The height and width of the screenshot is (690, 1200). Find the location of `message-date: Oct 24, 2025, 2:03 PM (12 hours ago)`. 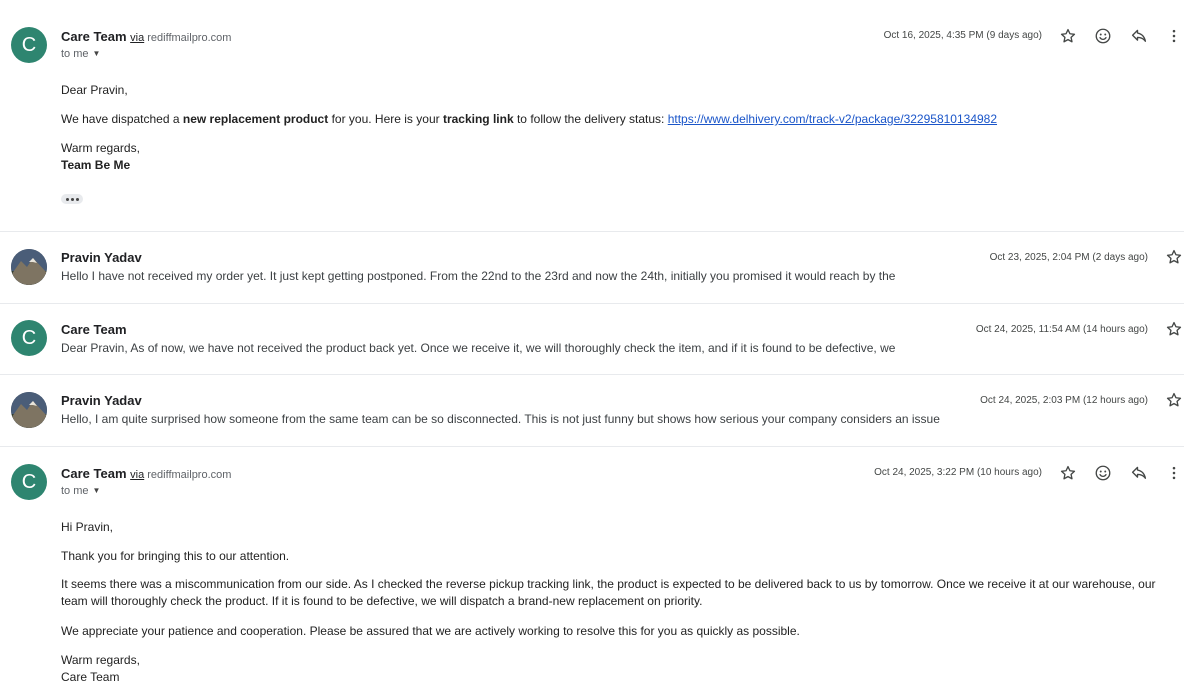

message-date: Oct 24, 2025, 2:03 PM (12 hours ago) is located at coordinates (1064, 400).